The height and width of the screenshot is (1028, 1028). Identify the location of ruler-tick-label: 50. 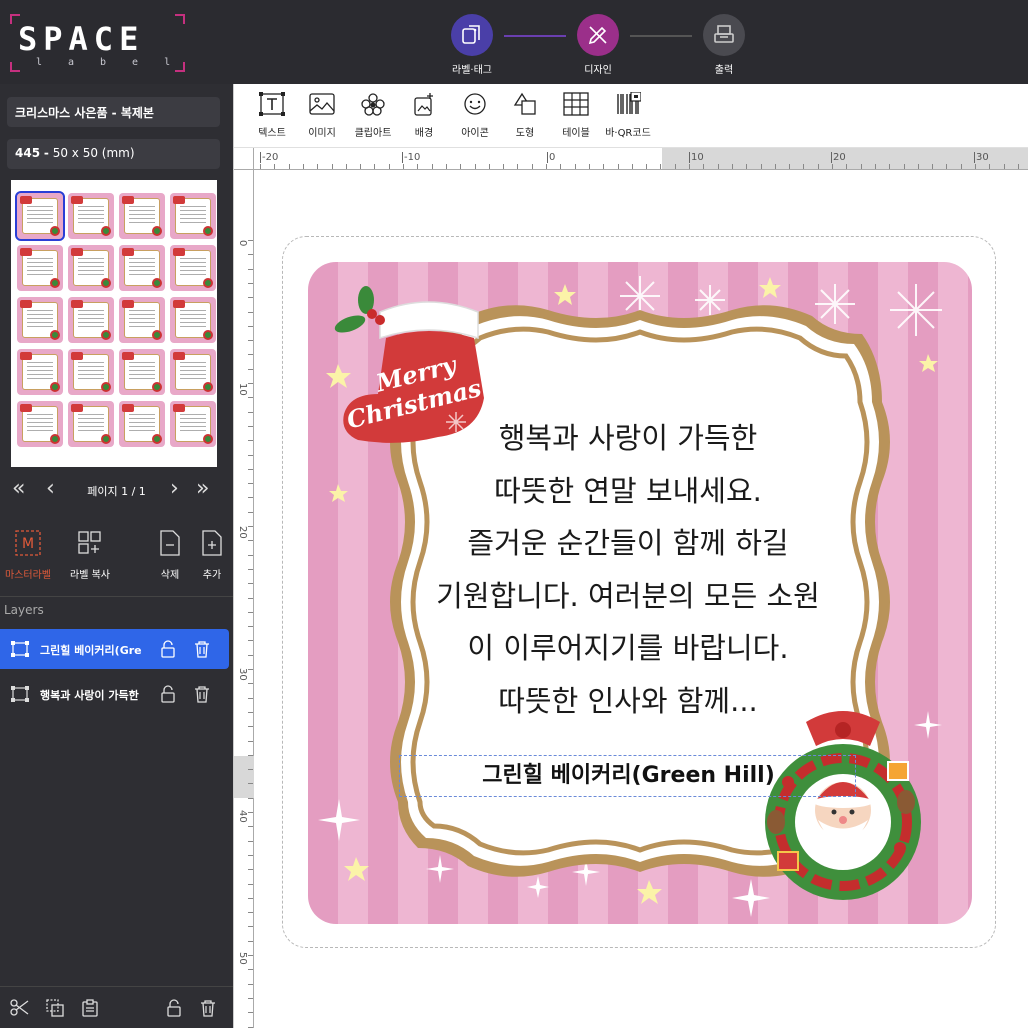
(242, 958).